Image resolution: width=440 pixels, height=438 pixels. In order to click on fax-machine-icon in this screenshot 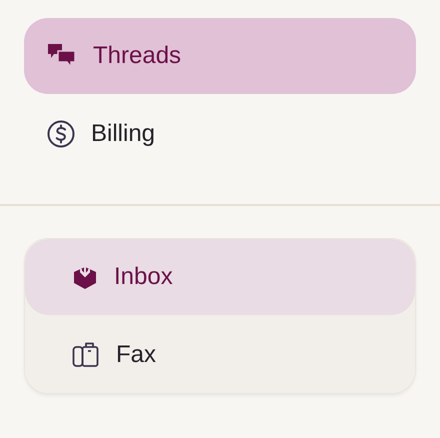, I will do `click(86, 355)`.